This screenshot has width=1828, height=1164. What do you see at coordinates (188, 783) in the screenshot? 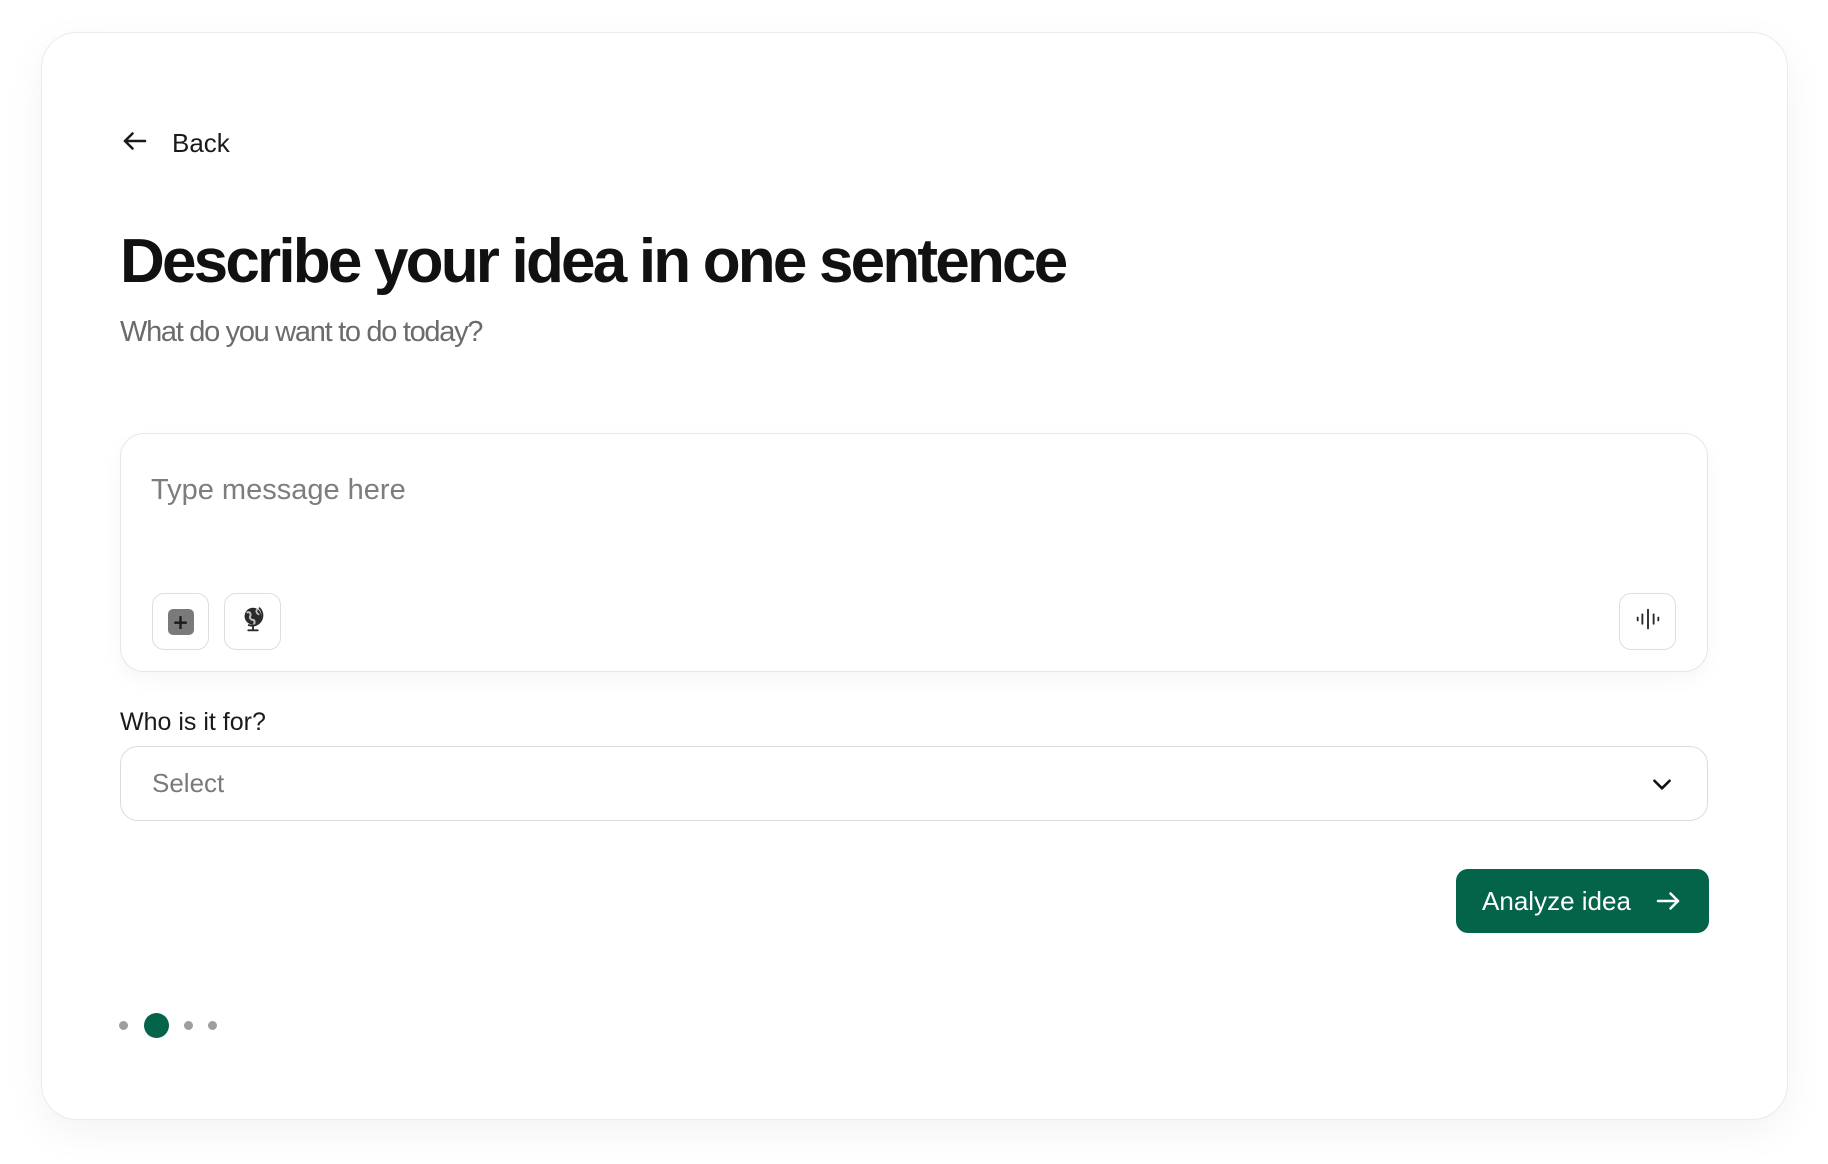
I see `audience-select-value: Select` at bounding box center [188, 783].